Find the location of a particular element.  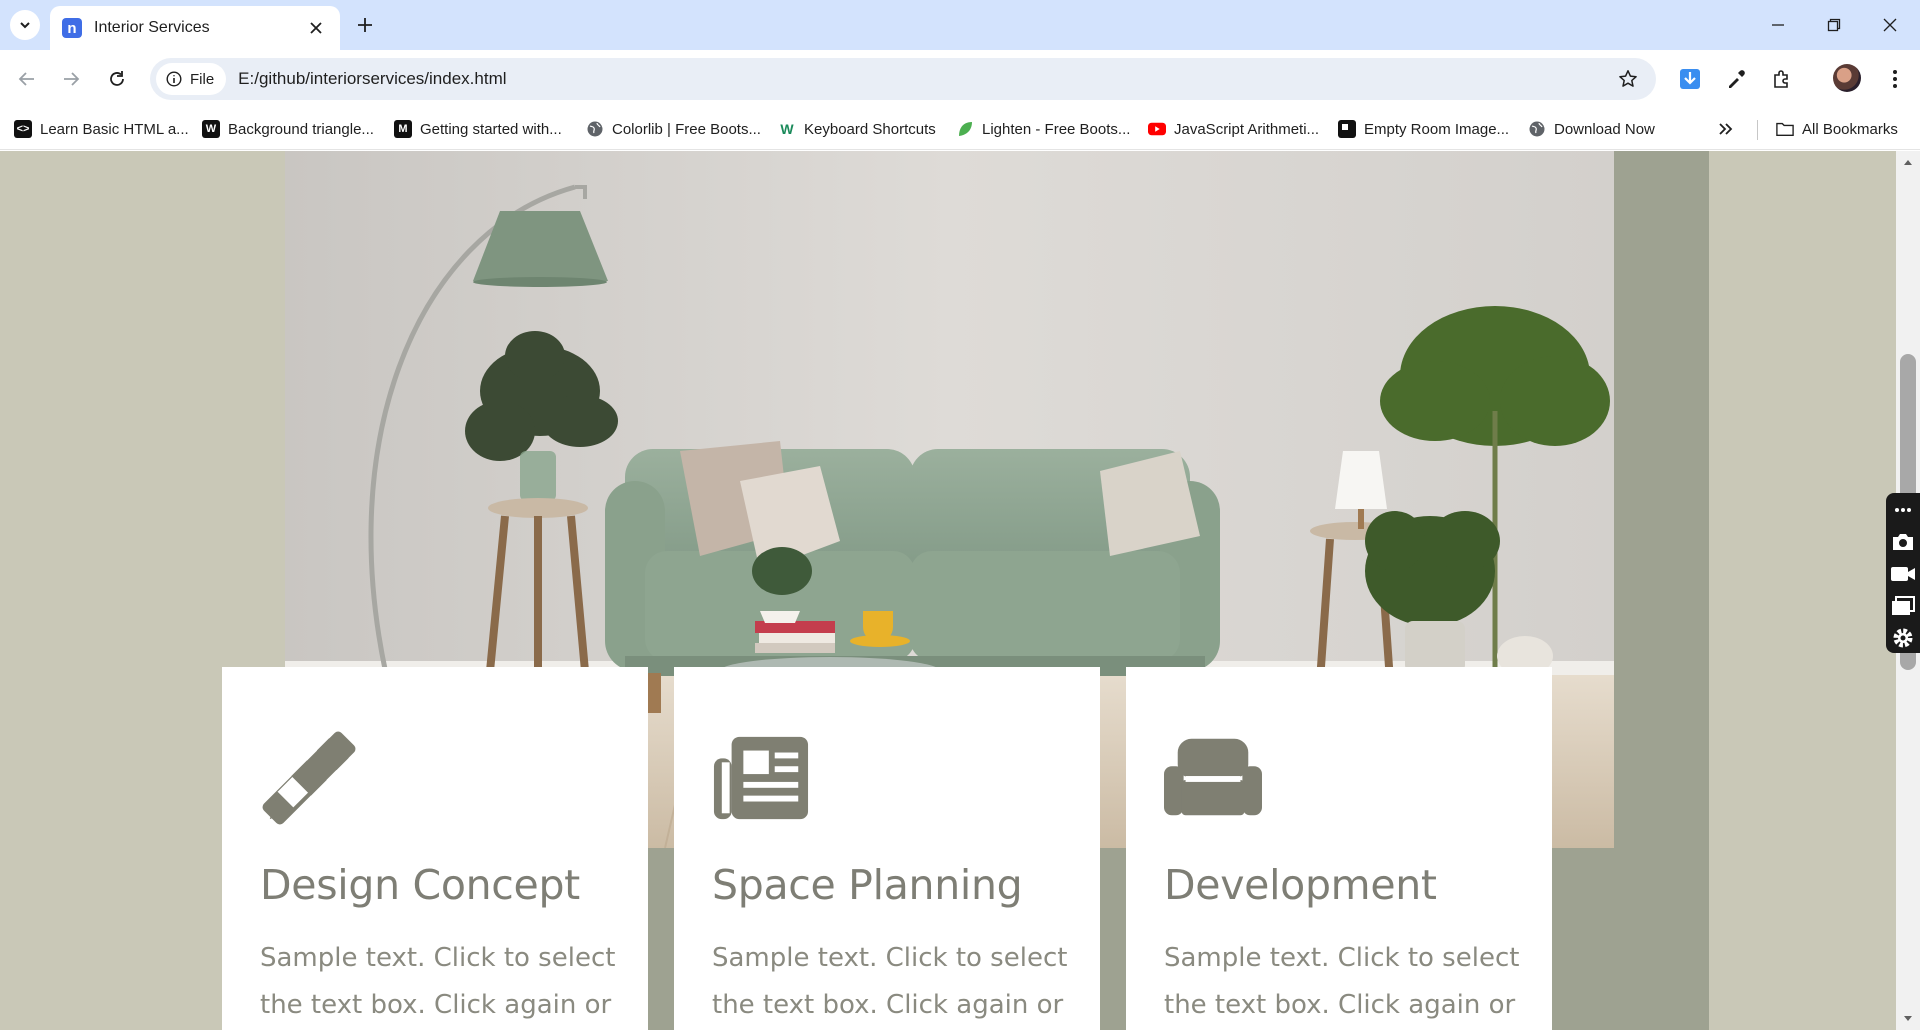

downloads-button is located at coordinates (1690, 79).